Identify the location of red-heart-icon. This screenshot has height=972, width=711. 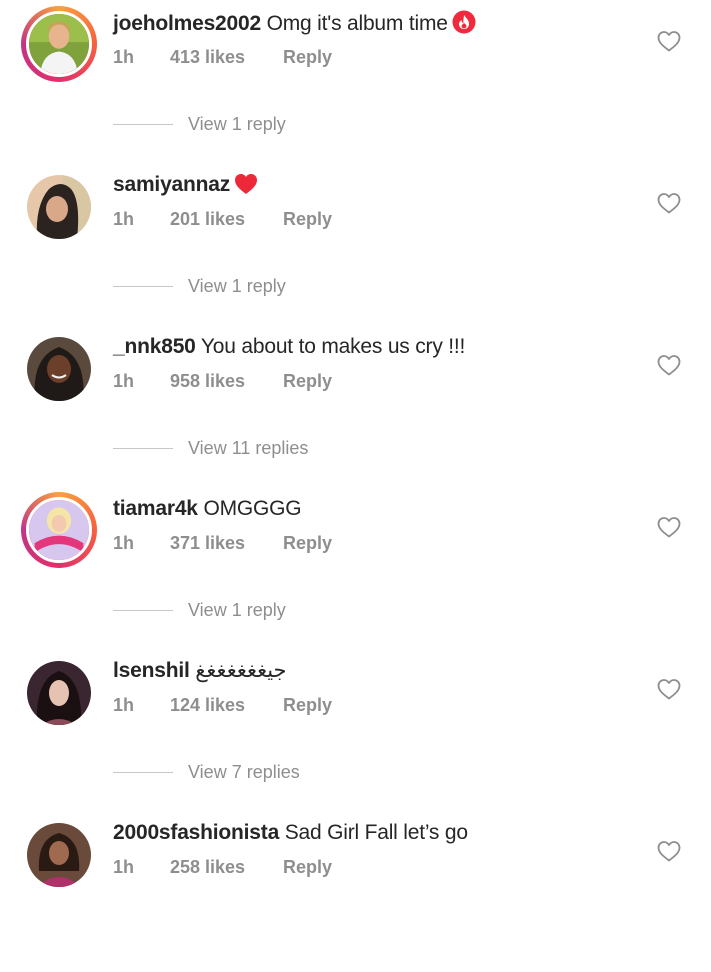
(246, 187).